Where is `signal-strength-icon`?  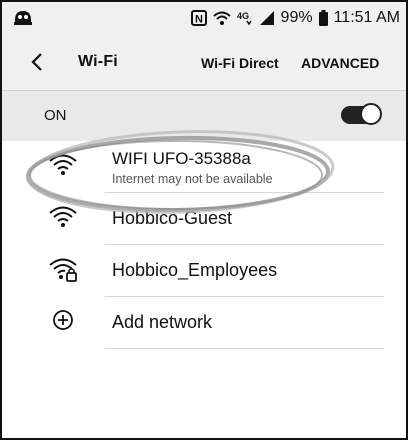 signal-strength-icon is located at coordinates (267, 18).